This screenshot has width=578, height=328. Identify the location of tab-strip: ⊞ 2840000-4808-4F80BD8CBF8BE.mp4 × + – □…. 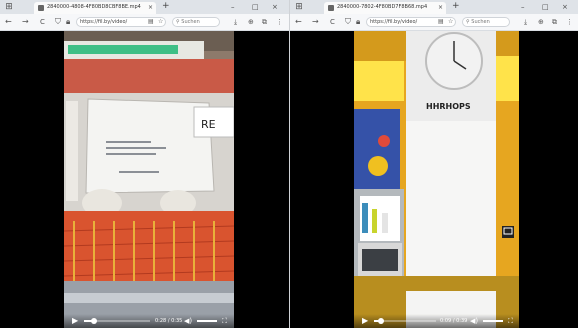
(144, 7).